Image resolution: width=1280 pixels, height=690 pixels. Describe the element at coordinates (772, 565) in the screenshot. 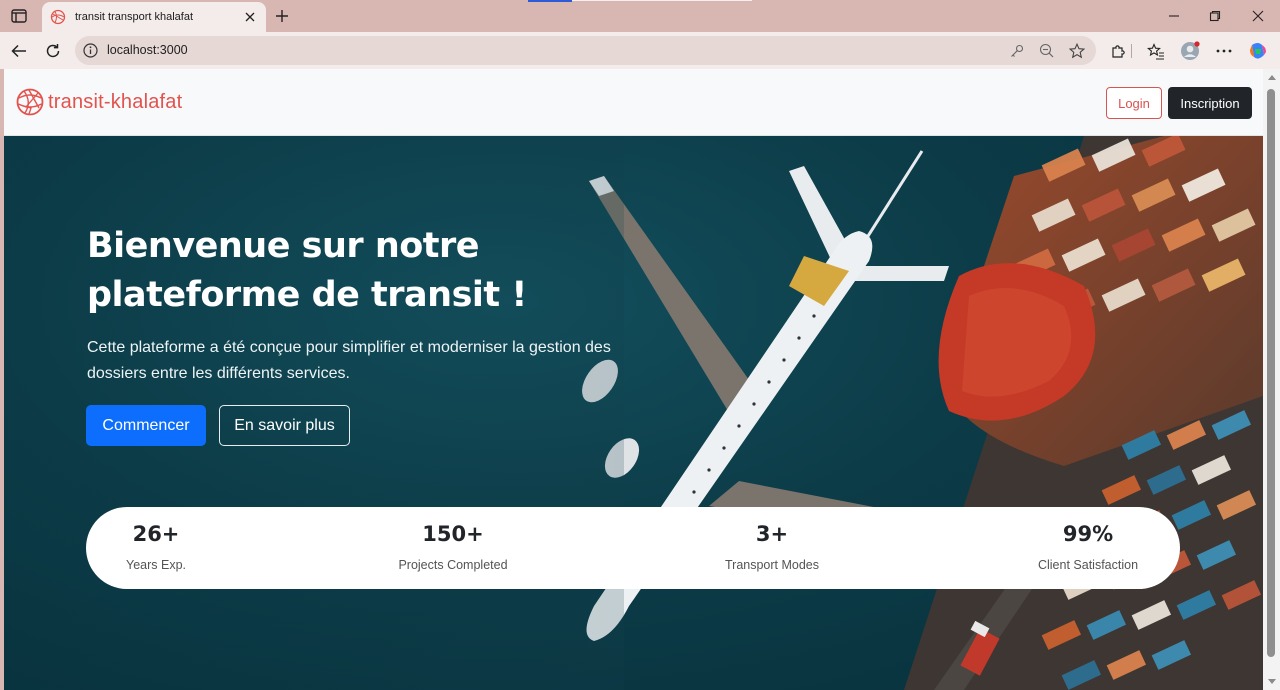

I see `stat-label: Transport Modes` at that location.